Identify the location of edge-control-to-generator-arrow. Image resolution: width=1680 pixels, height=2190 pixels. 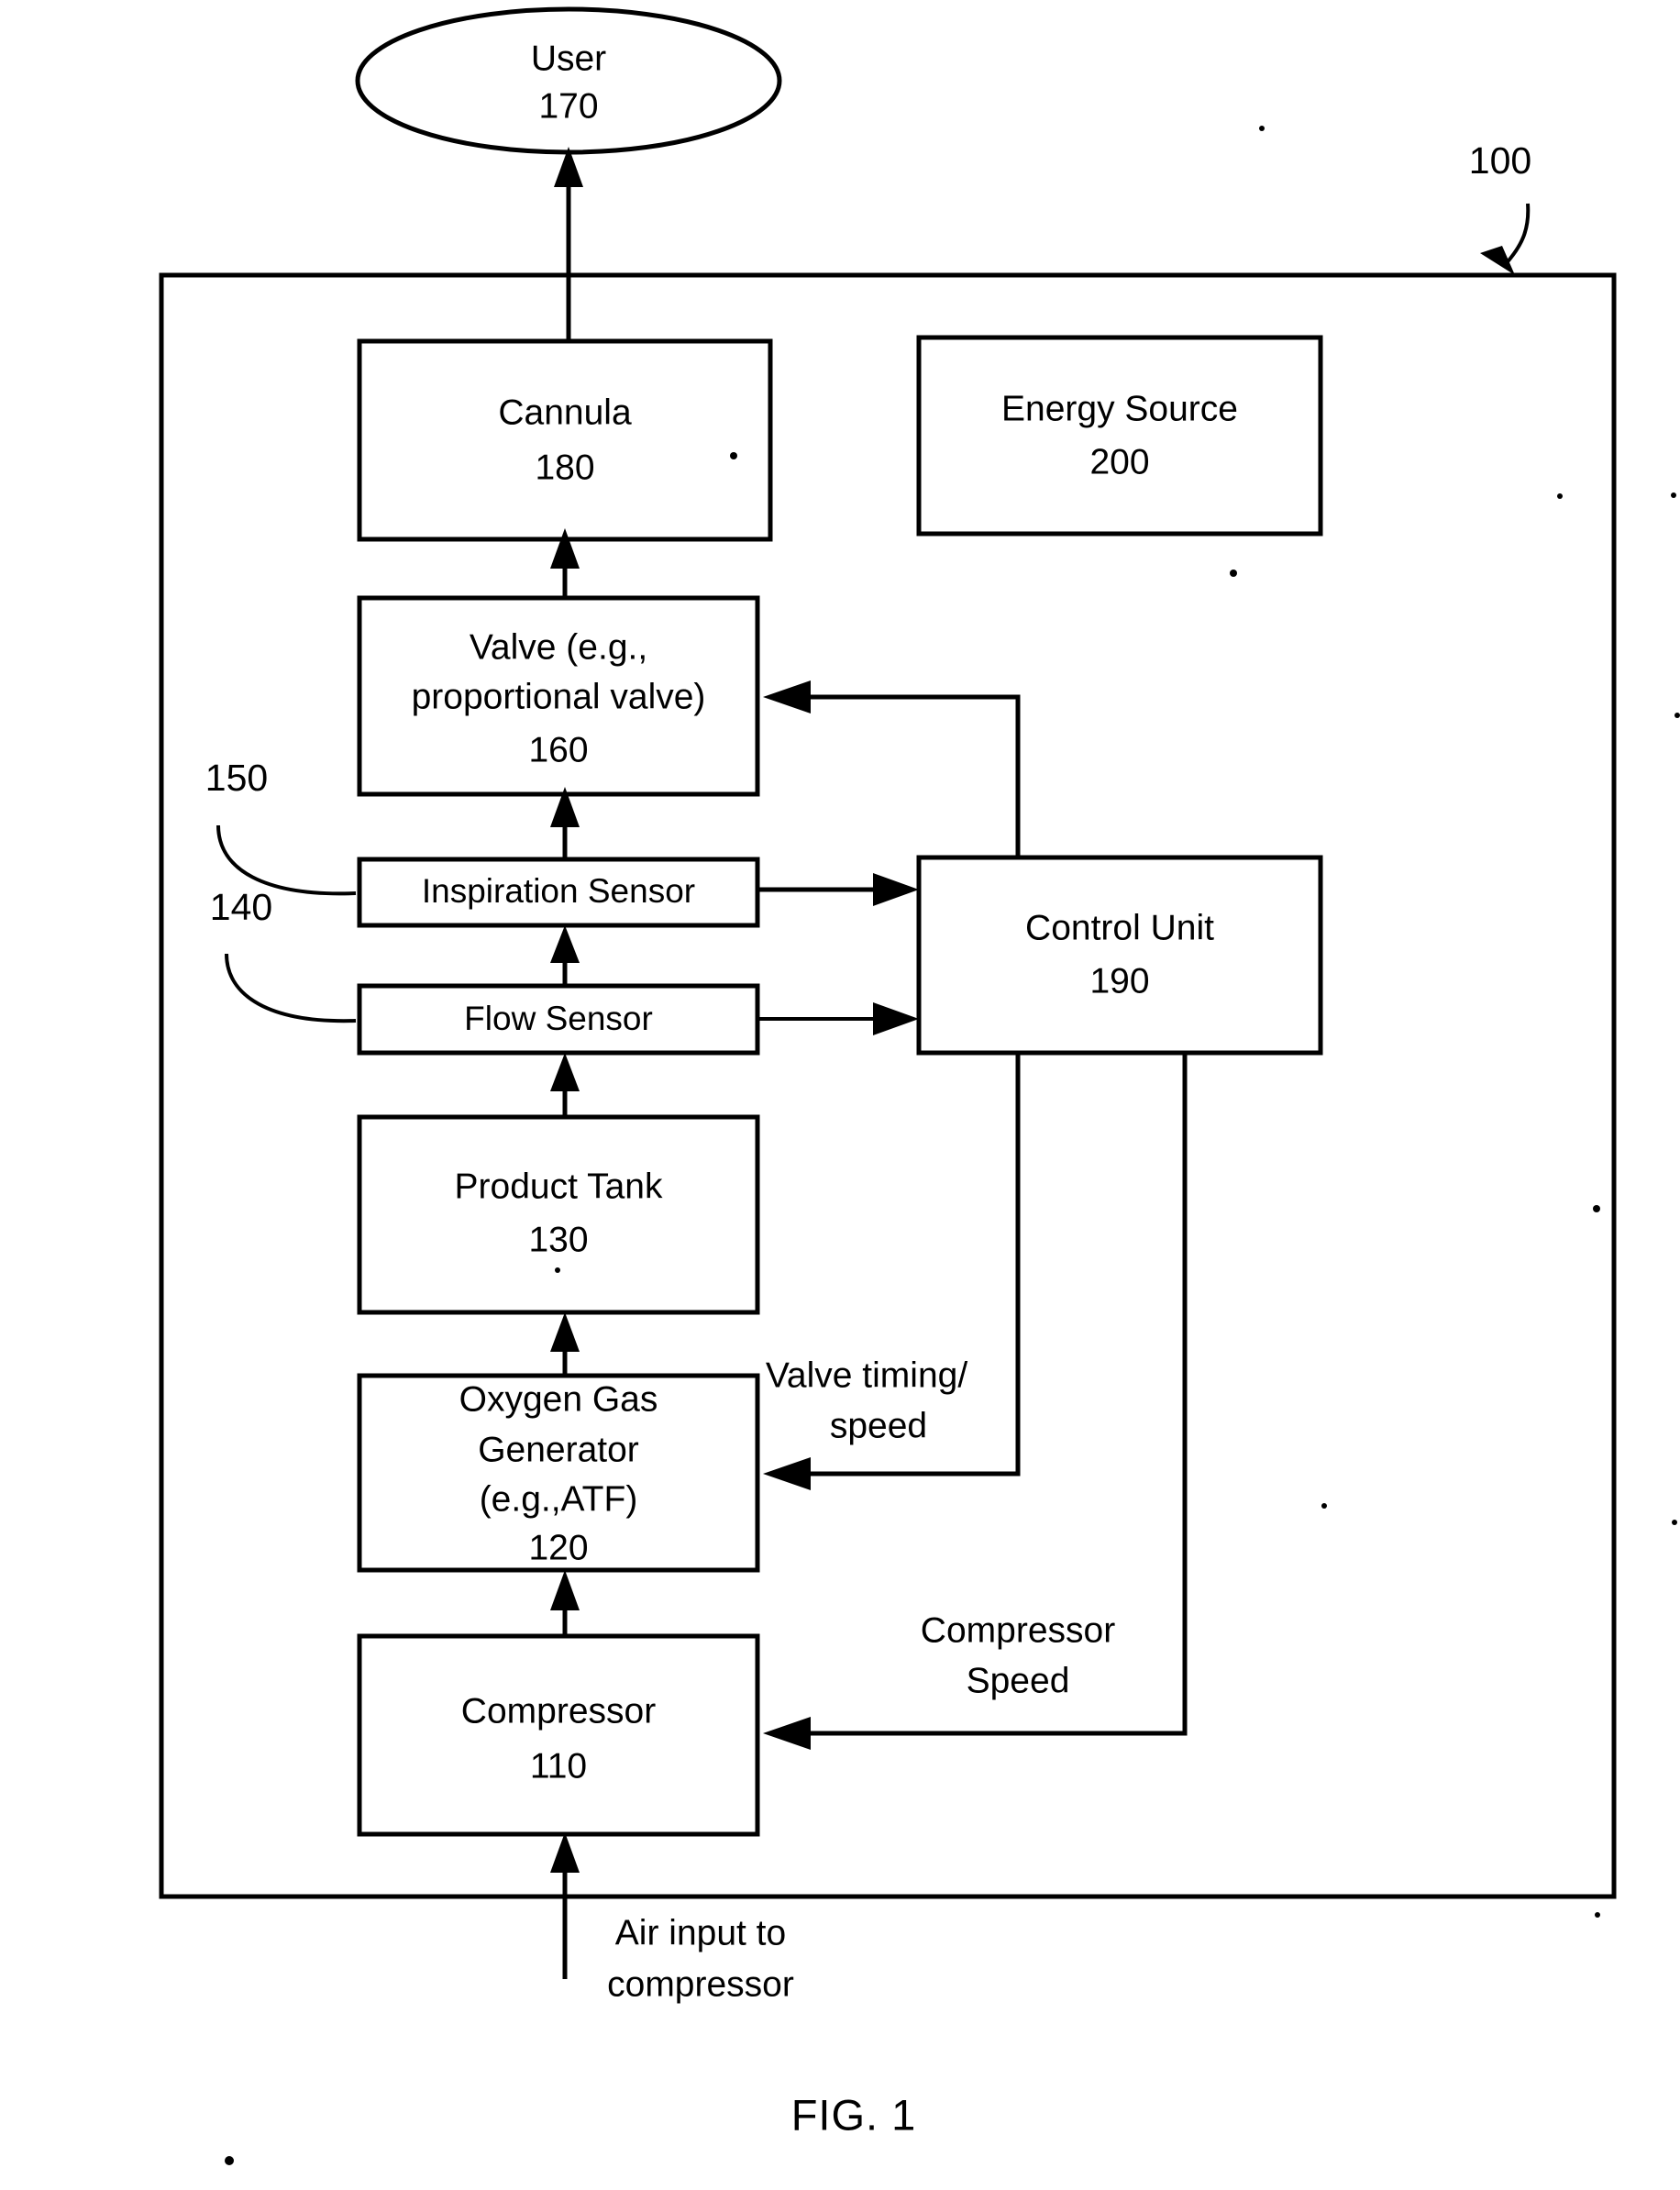
(787, 1473).